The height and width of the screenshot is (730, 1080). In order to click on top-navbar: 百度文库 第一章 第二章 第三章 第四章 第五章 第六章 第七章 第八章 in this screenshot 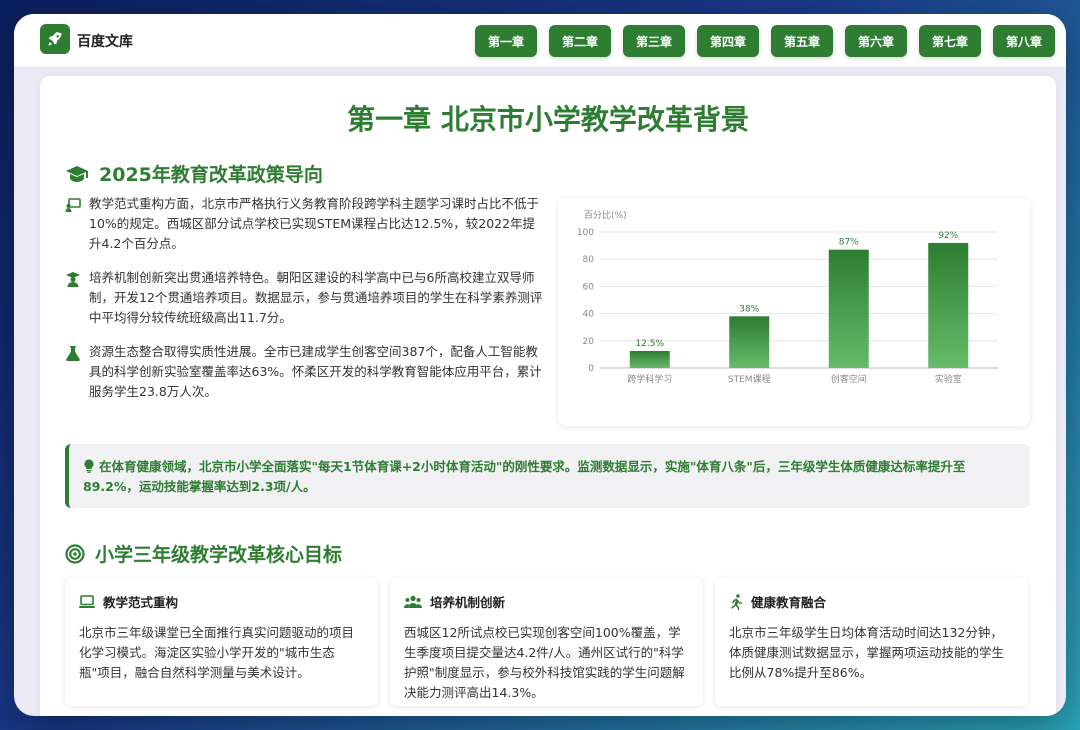, I will do `click(540, 41)`.